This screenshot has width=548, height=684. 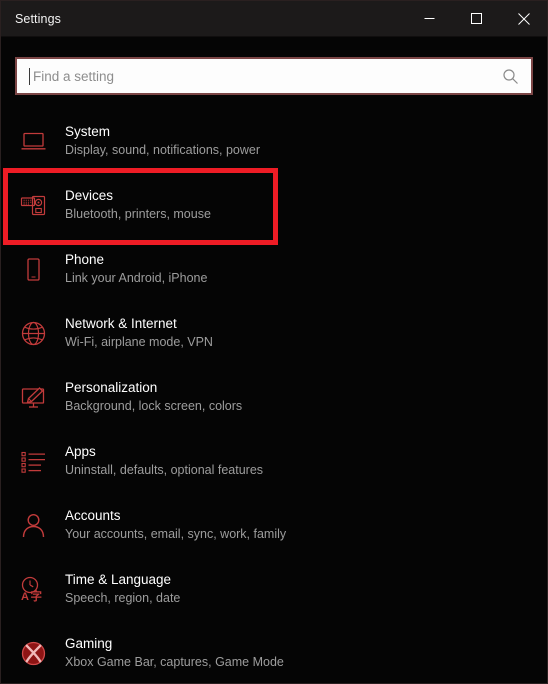 What do you see at coordinates (29, 76) in the screenshot?
I see `text-caret` at bounding box center [29, 76].